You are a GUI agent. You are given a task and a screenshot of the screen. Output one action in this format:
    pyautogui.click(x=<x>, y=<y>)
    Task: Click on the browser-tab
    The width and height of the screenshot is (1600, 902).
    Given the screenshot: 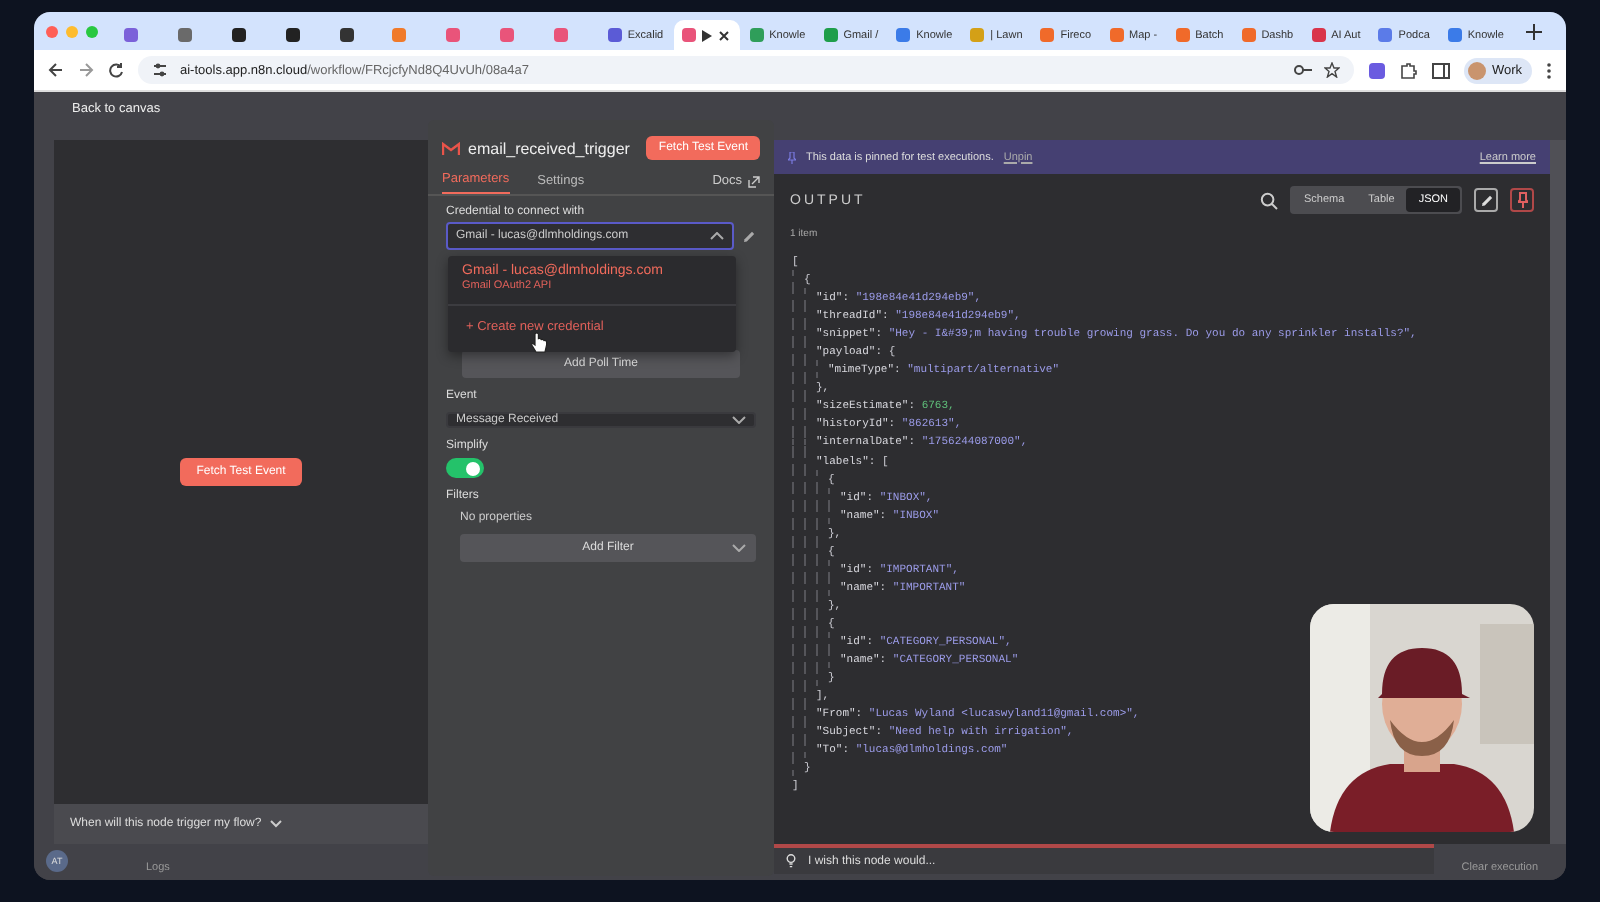 What is the action you would take?
    pyautogui.click(x=706, y=35)
    